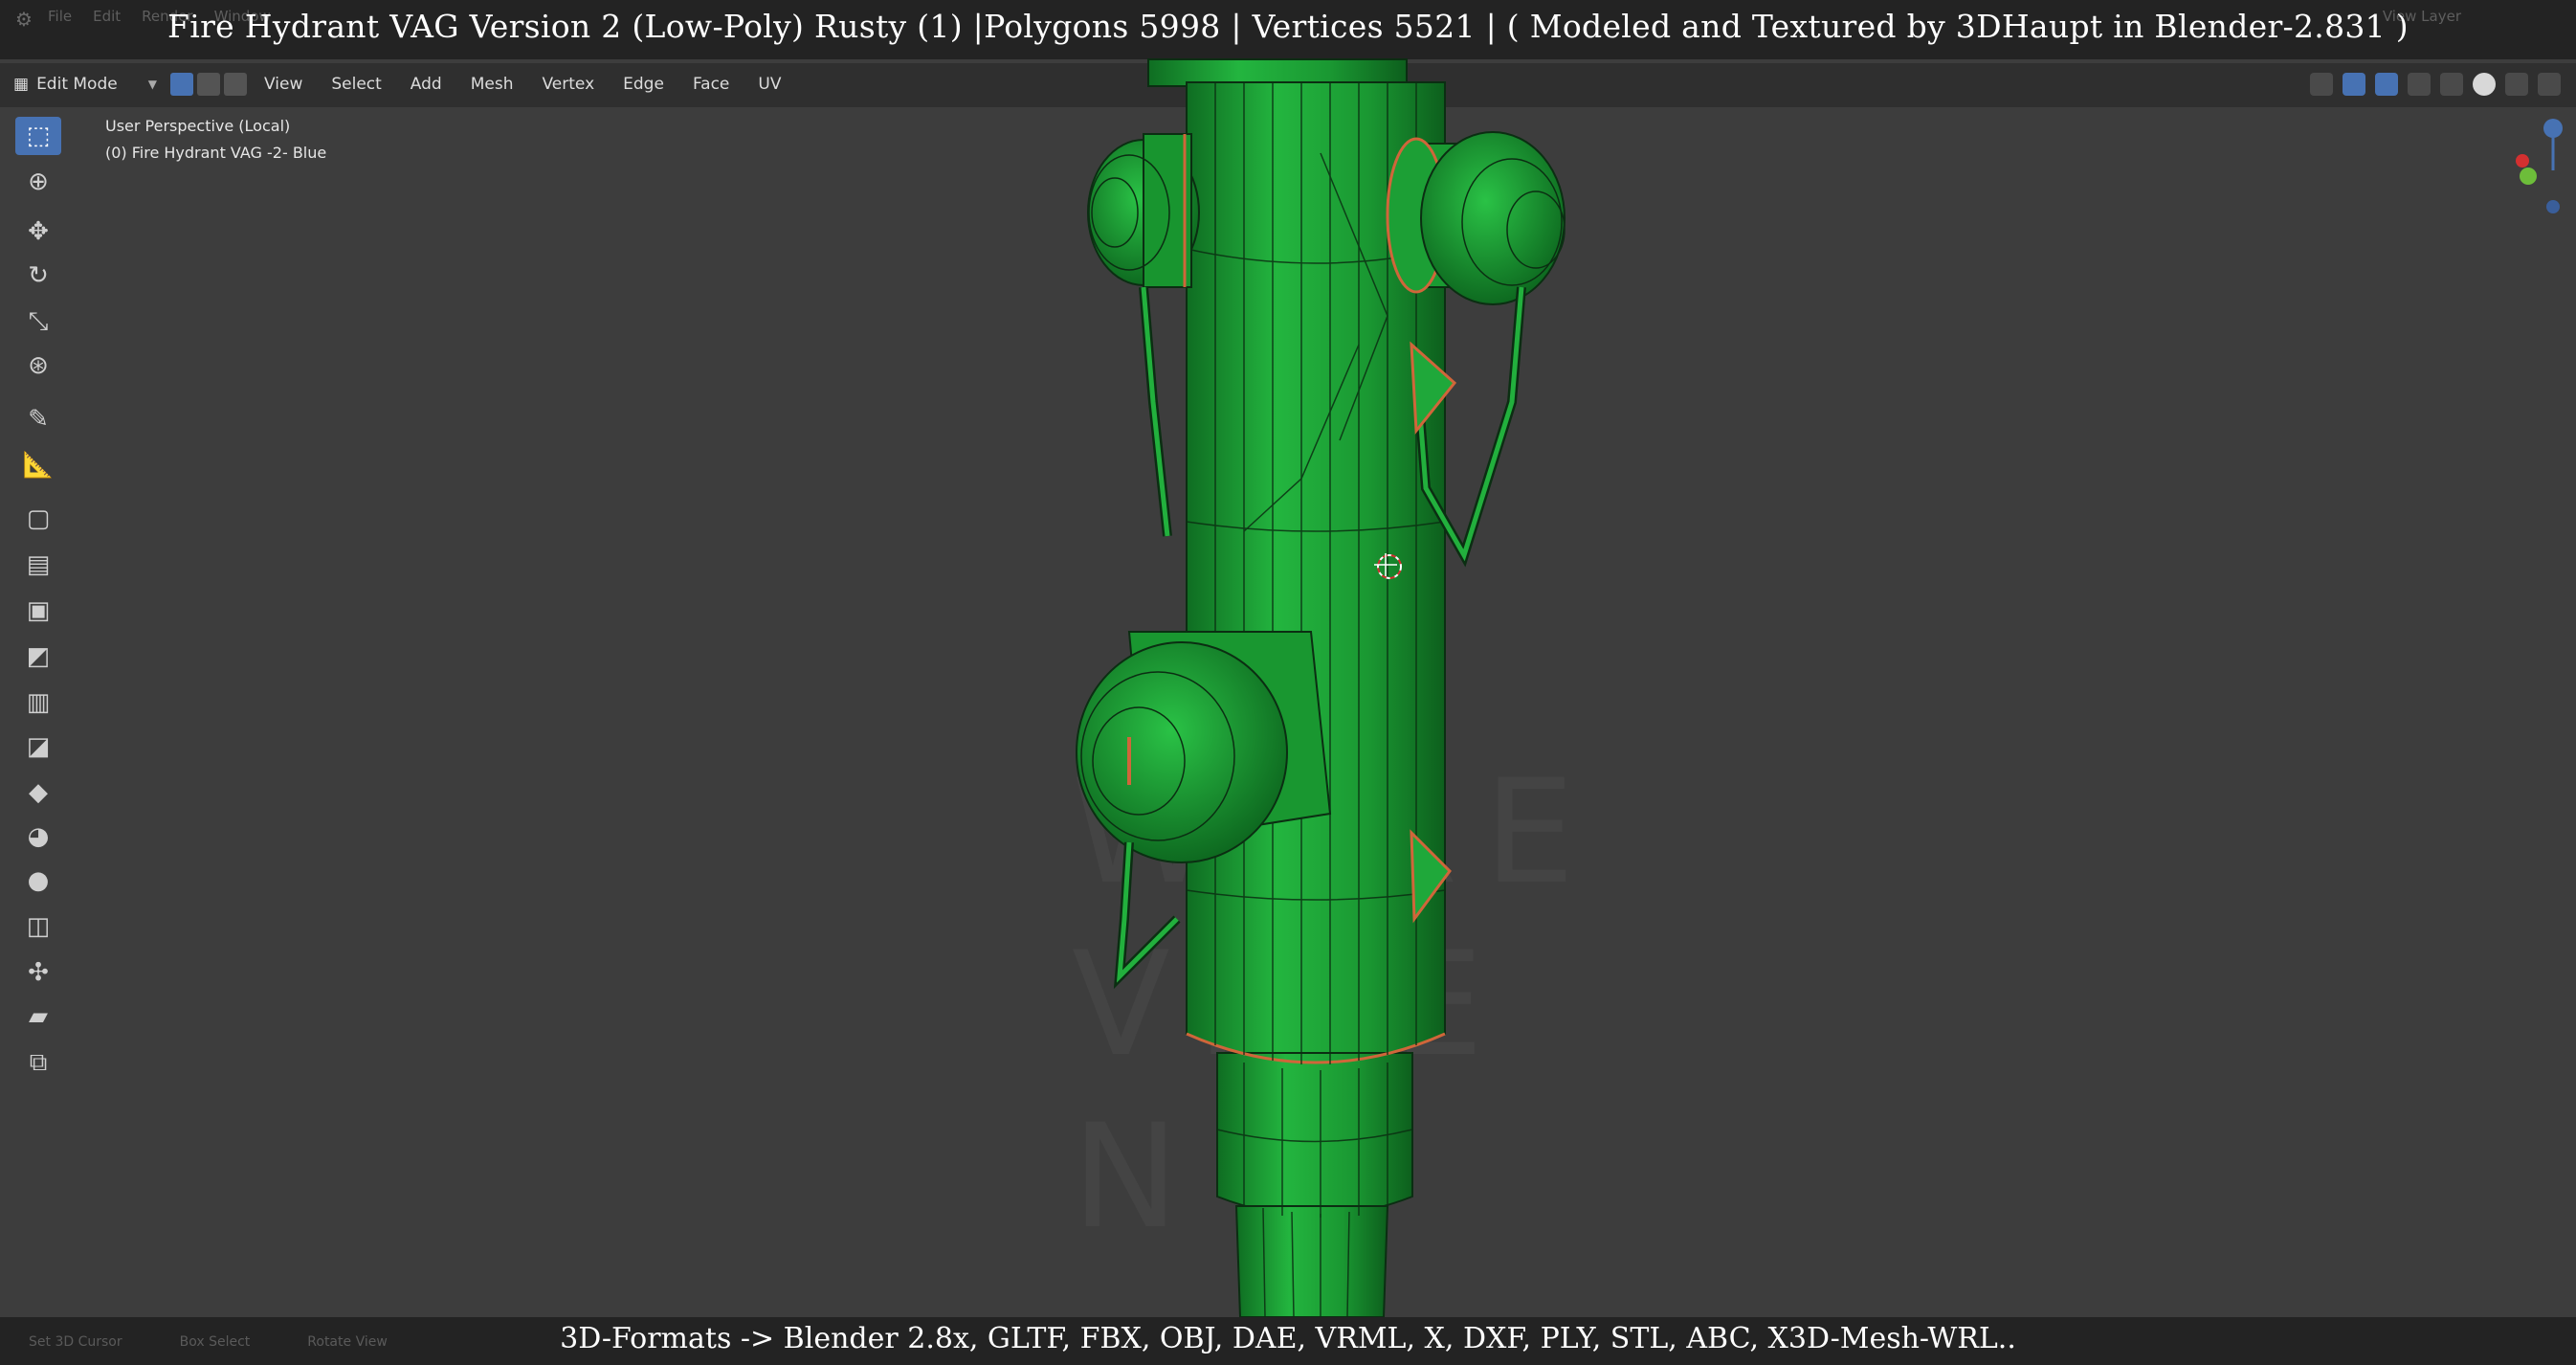 This screenshot has height=1365, width=2576. Describe the element at coordinates (1314, 1134) in the screenshot. I see `lower-neck` at that location.